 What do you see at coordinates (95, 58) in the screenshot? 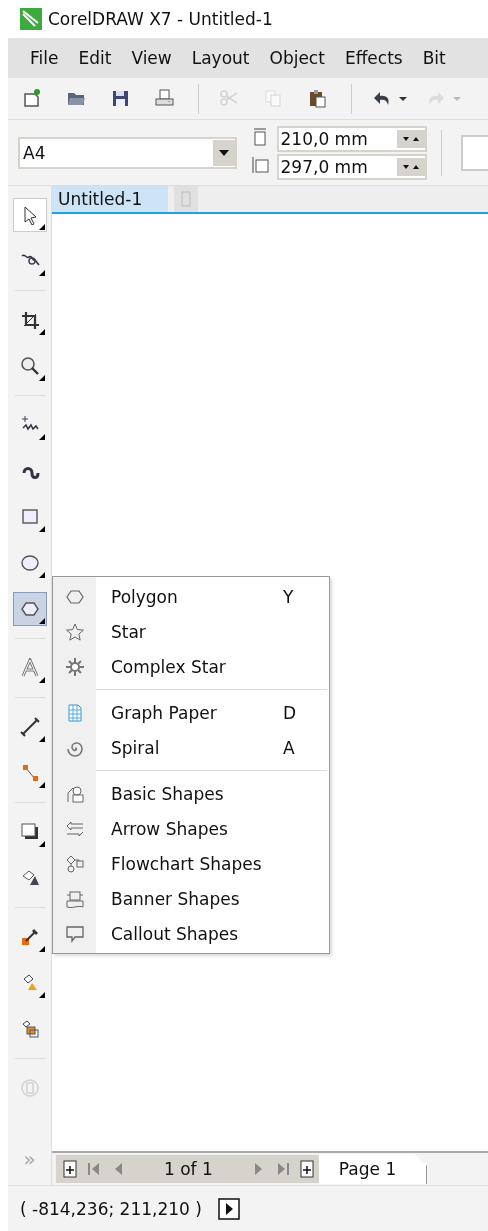
I see `menu-item: Edit` at bounding box center [95, 58].